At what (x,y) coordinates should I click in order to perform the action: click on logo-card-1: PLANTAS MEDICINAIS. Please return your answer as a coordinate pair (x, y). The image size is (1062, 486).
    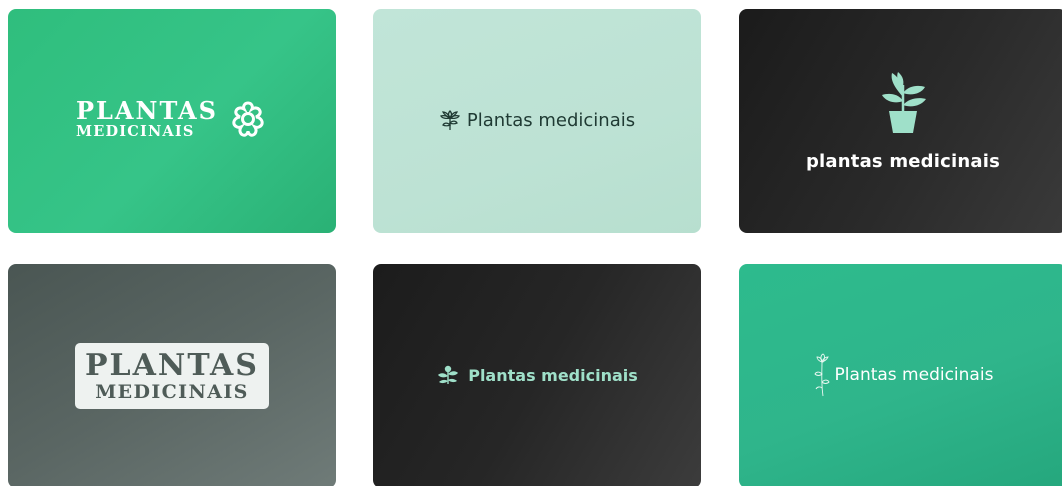
    Looking at the image, I should click on (172, 121).